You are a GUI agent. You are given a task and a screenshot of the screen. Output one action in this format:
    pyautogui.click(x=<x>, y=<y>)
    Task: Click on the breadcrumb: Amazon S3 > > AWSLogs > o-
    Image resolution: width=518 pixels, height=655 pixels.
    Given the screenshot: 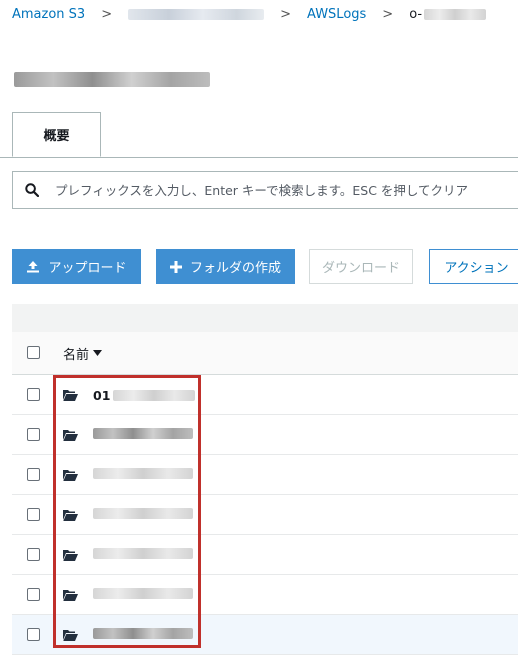 What is the action you would take?
    pyautogui.click(x=249, y=14)
    